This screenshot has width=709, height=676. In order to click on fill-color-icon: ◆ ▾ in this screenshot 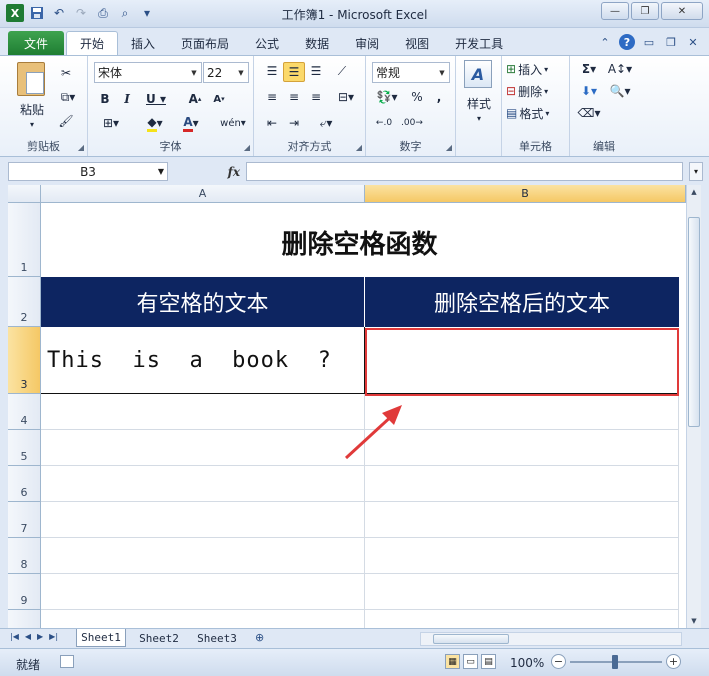, I will do `click(155, 123)`.